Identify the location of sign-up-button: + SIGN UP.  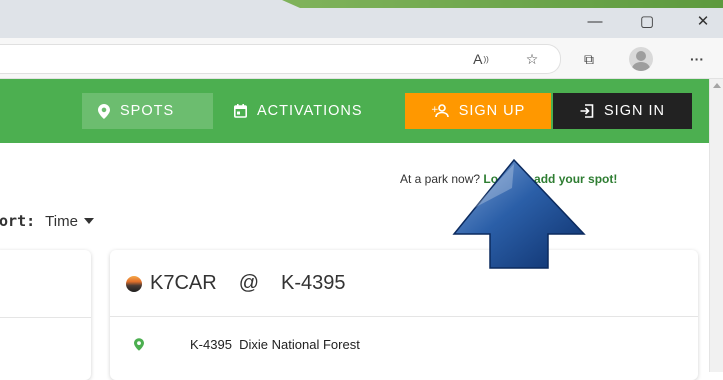
(478, 111).